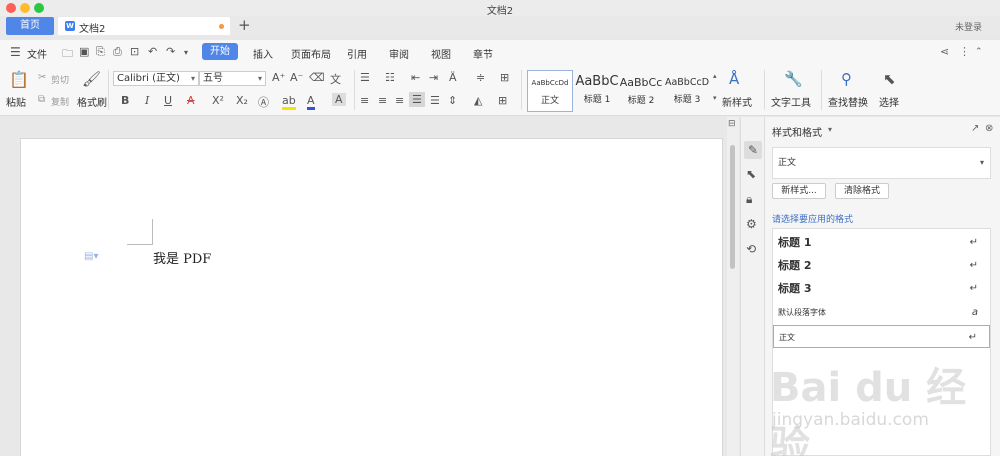 The height and width of the screenshot is (456, 1000). What do you see at coordinates (848, 101) in the screenshot?
I see `find-replace-button: 查找替换` at bounding box center [848, 101].